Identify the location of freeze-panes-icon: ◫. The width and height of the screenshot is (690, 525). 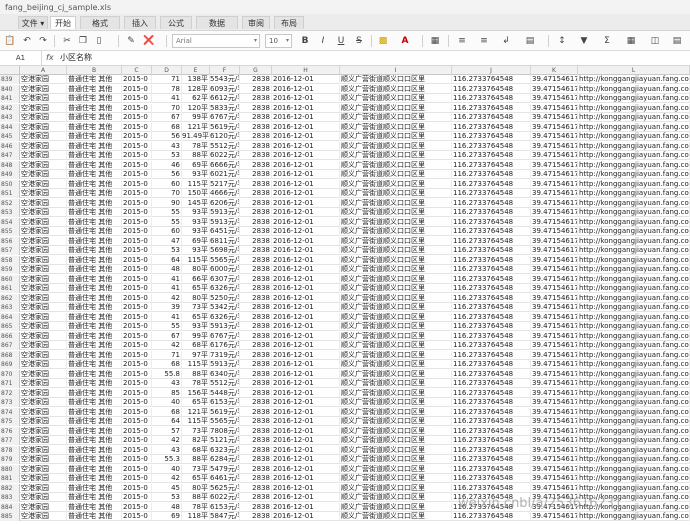
(655, 41).